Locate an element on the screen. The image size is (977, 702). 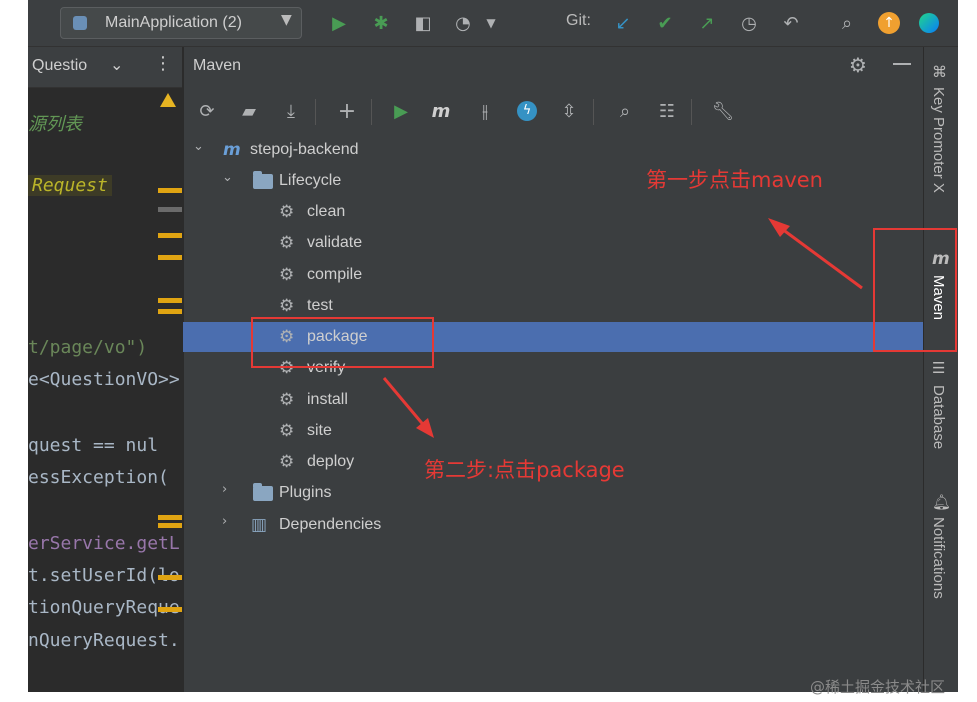
code-line: tionQueryReque is located at coordinates (104, 607).